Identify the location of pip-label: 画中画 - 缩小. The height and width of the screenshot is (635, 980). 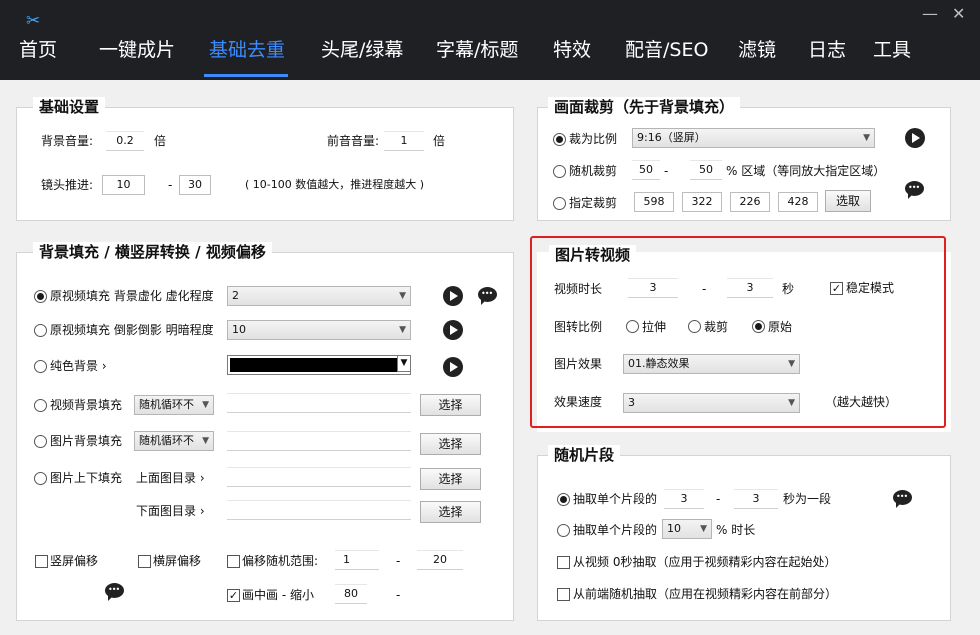
(278, 595).